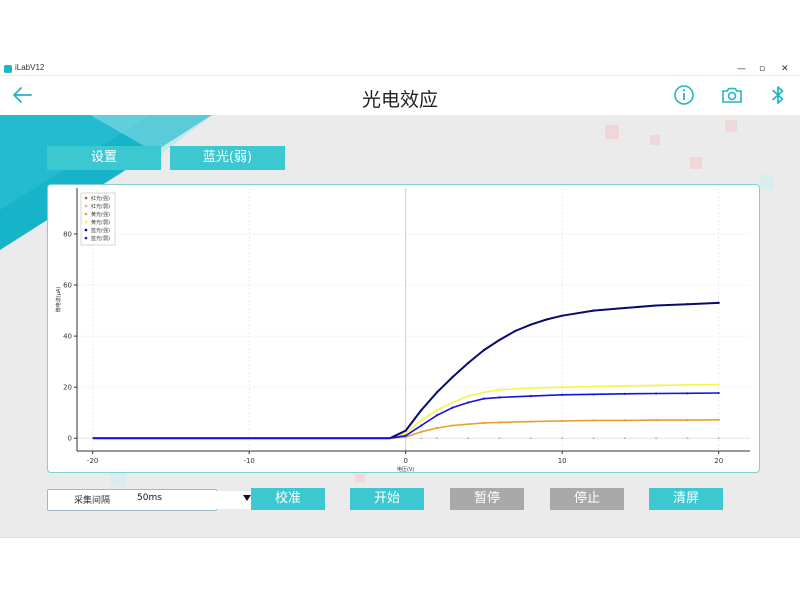  Describe the element at coordinates (684, 95) in the screenshot. I see `info-icon` at that location.